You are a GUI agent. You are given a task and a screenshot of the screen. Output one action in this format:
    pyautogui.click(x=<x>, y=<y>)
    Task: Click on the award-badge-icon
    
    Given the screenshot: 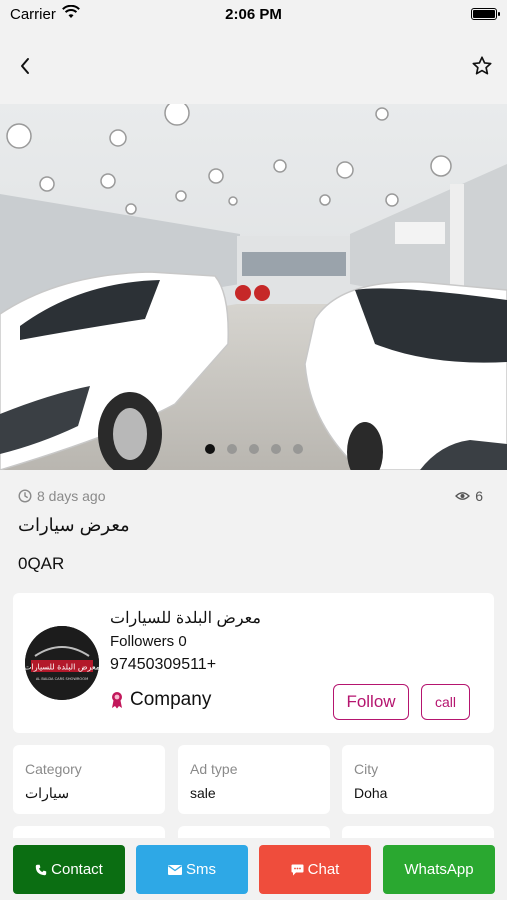 What is the action you would take?
    pyautogui.click(x=117, y=700)
    